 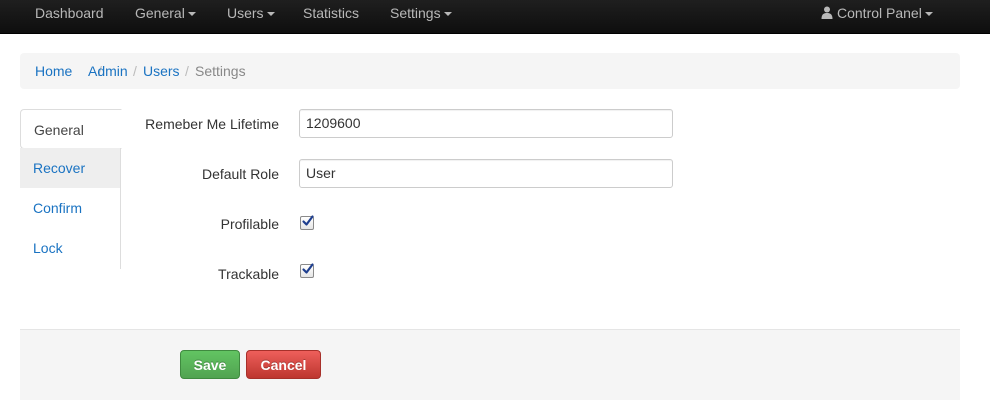 I want to click on nav-general-dropdown: General, so click(x=165, y=16).